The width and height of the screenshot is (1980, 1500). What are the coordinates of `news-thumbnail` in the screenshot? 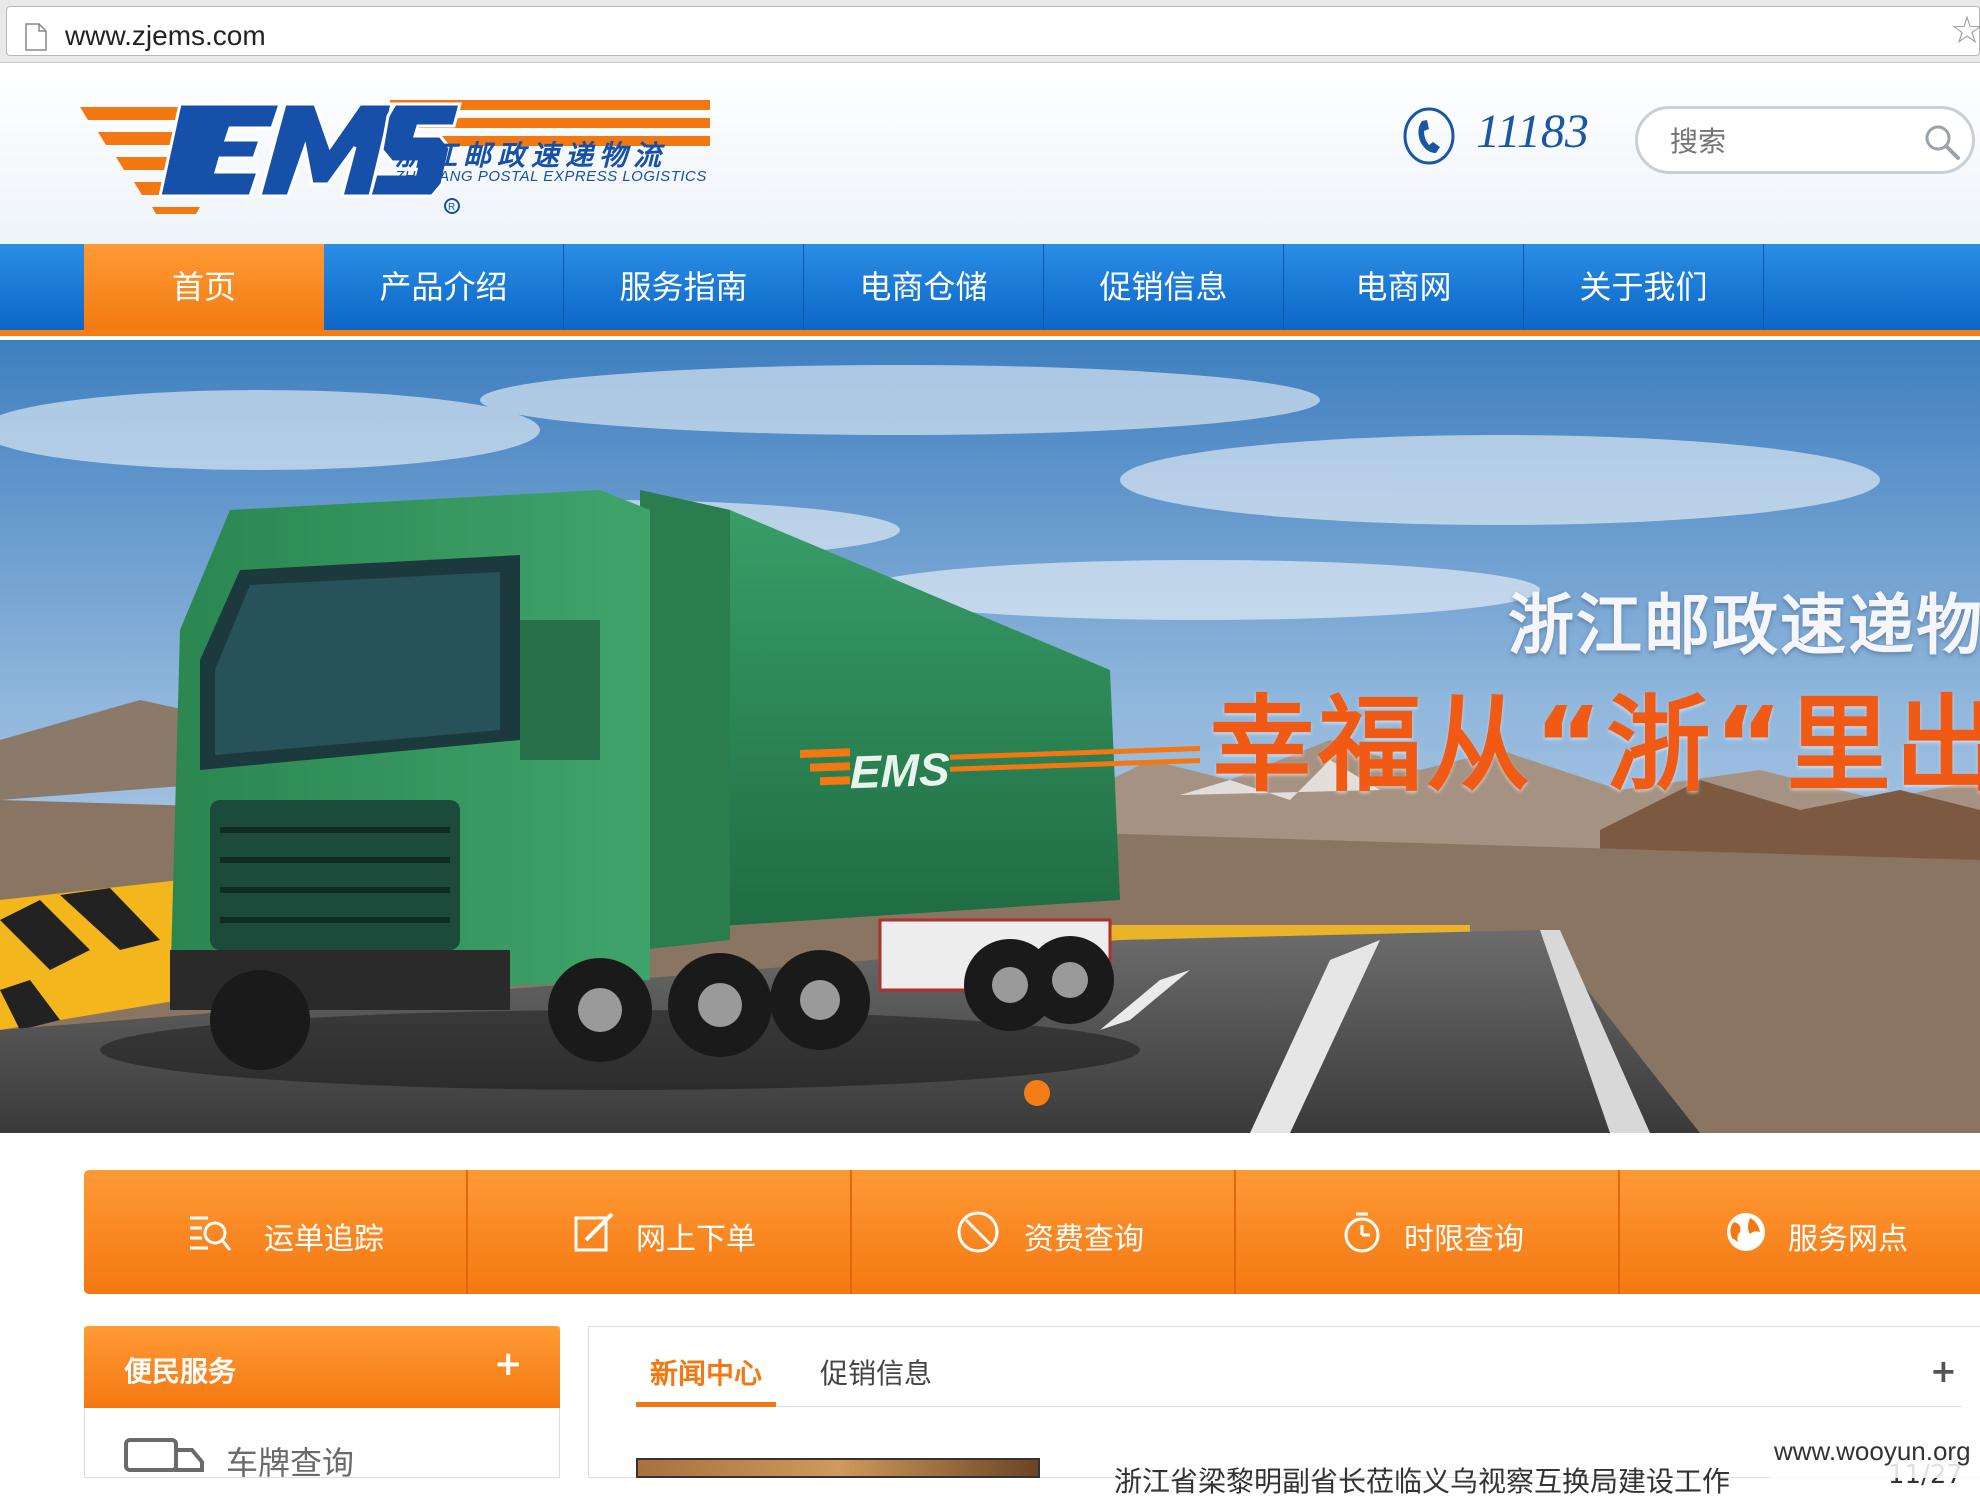 It's located at (838, 1468).